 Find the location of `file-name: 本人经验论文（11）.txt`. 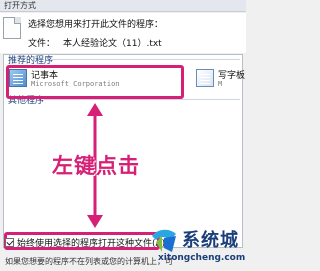

file-name: 本人经验论文（11）.txt is located at coordinates (112, 44).